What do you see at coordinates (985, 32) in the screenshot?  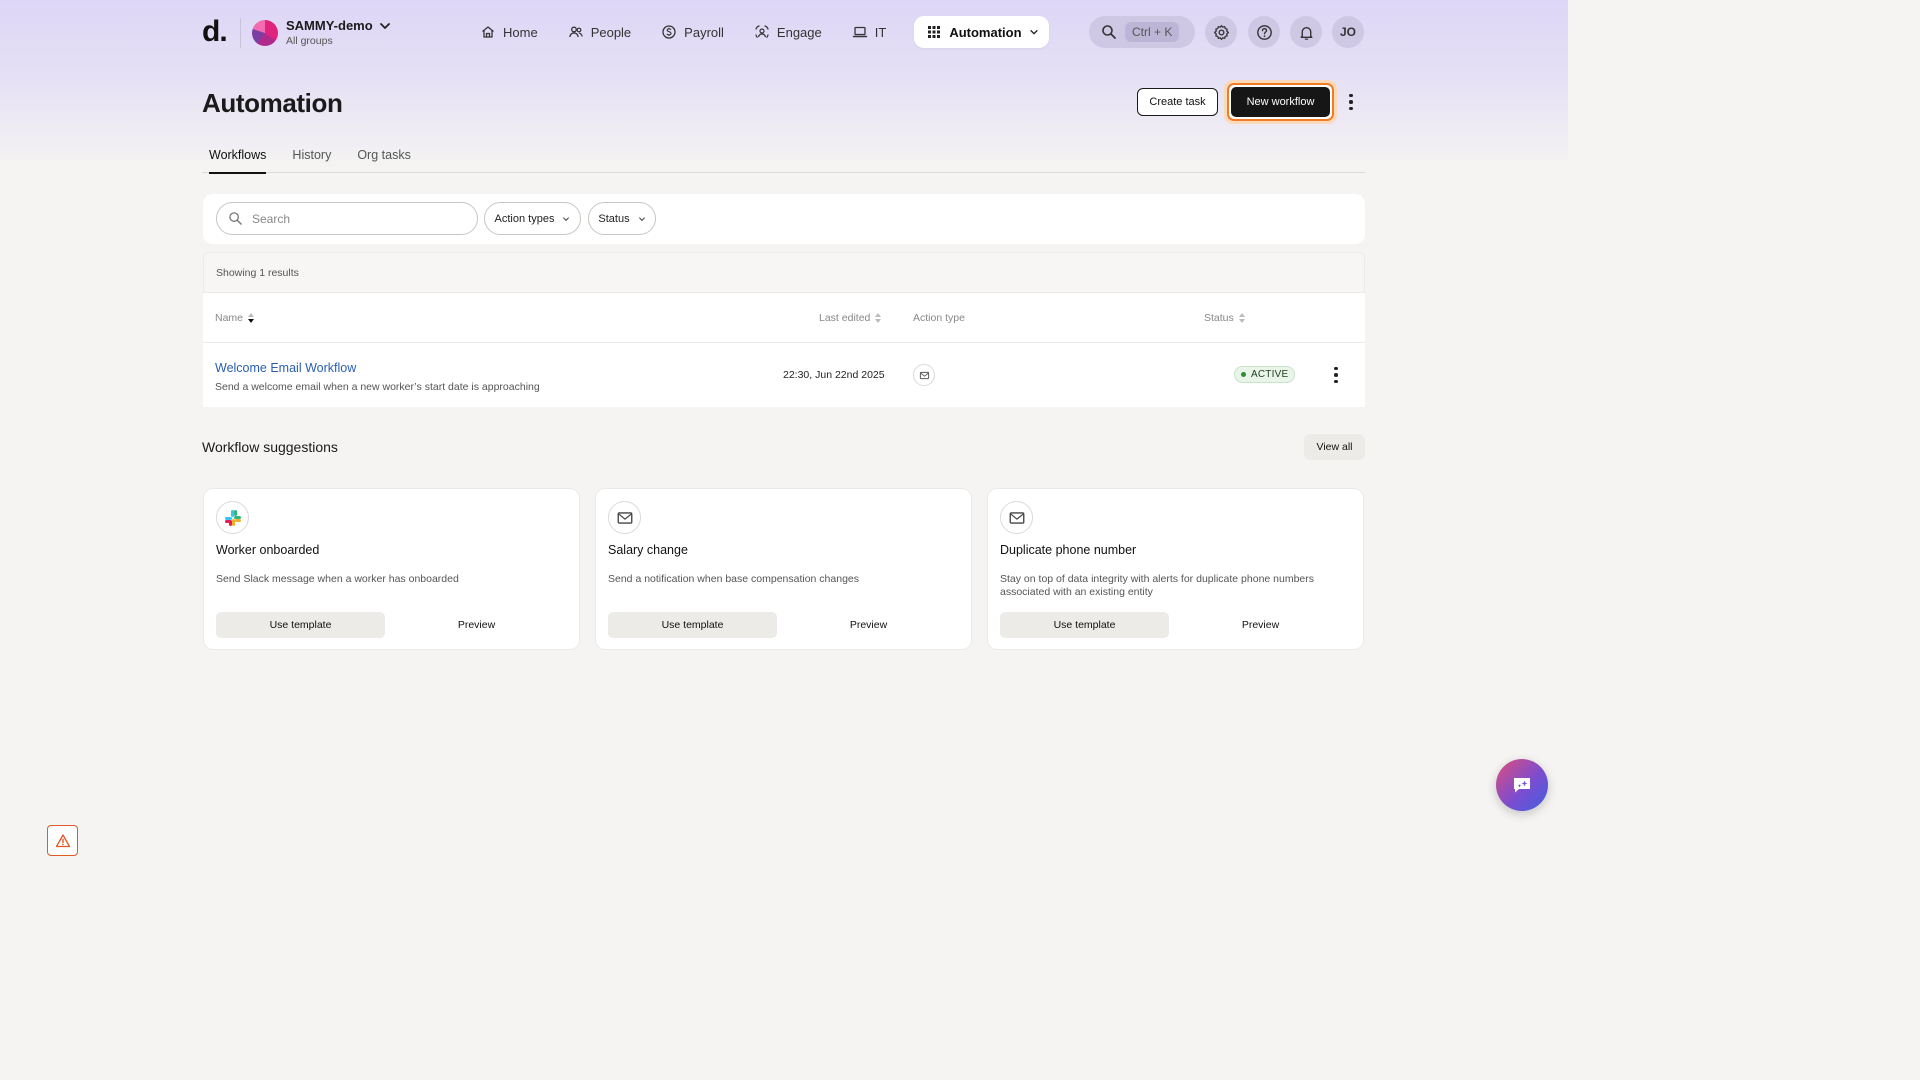 I see `nav-item-label: Automation` at bounding box center [985, 32].